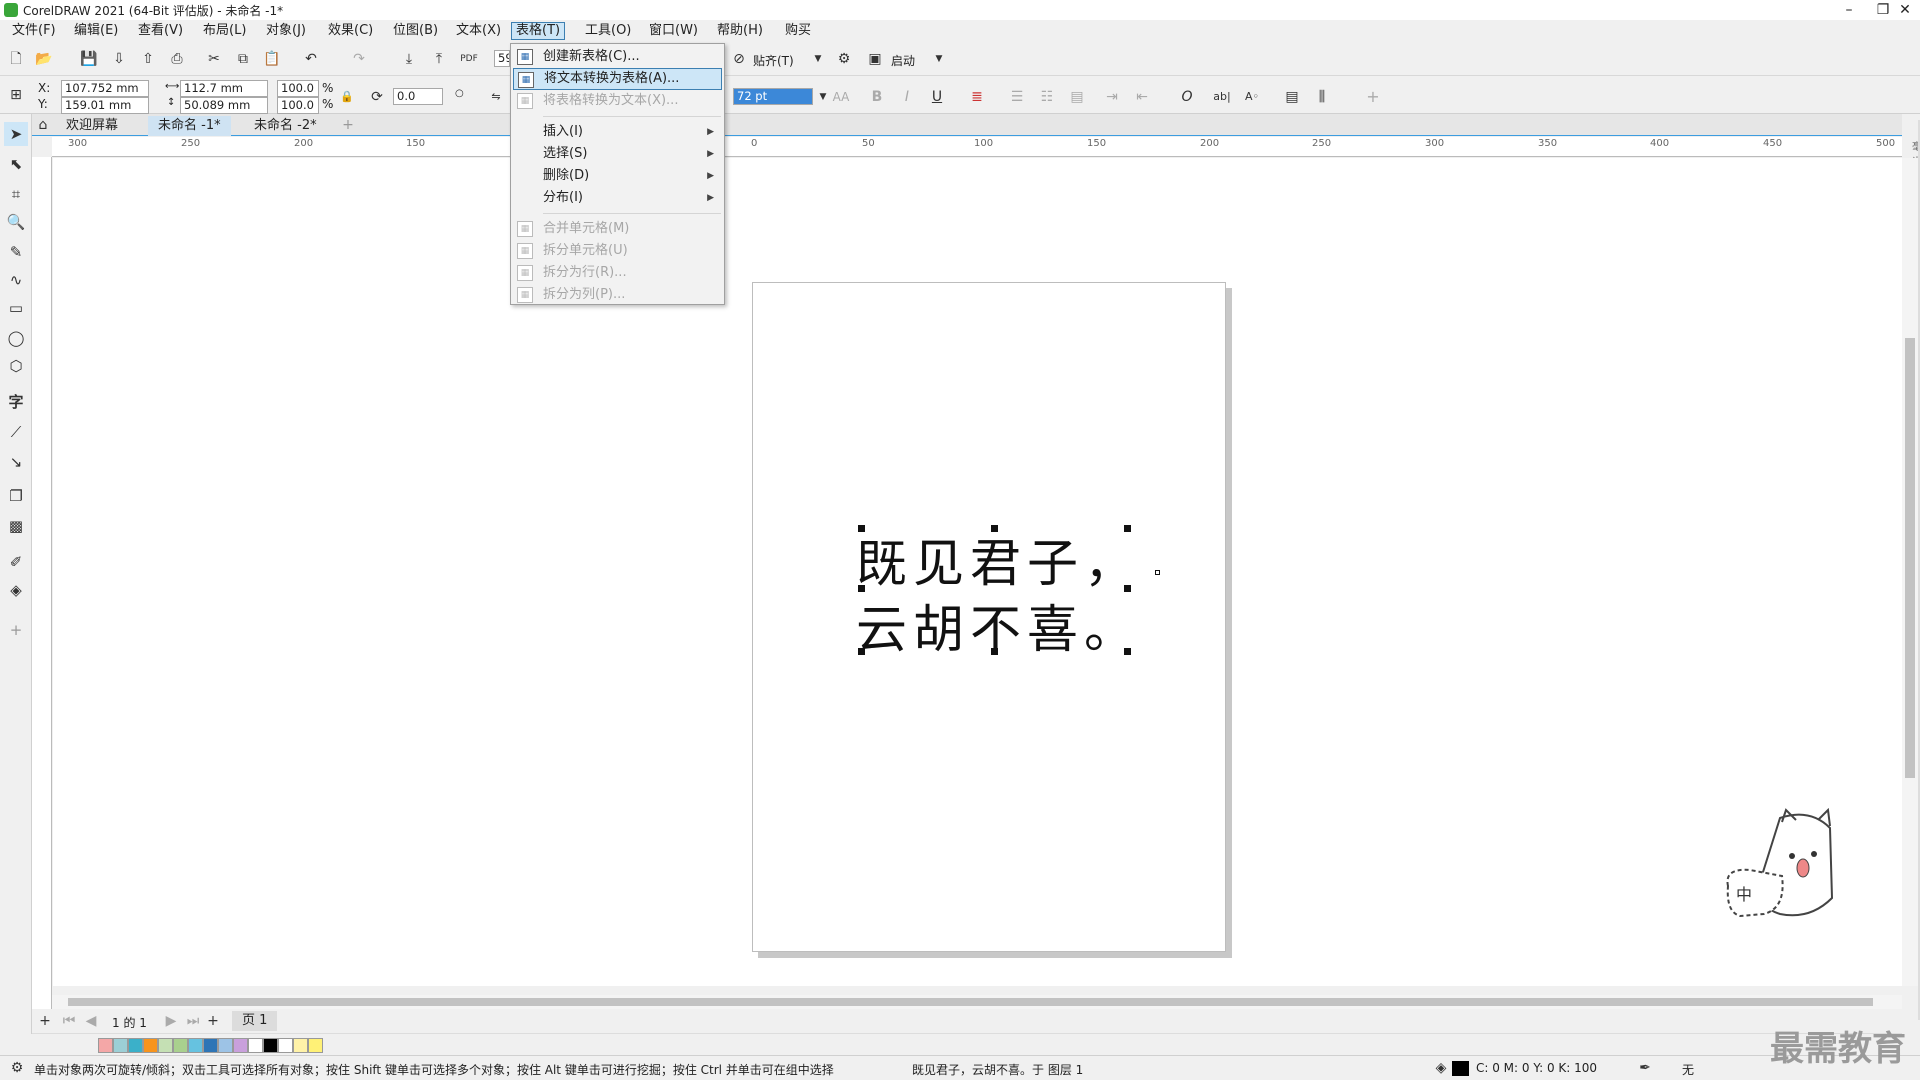 The image size is (1920, 1080). Describe the element at coordinates (105, 105) in the screenshot. I see `y-position-field: 159.01 mm` at that location.